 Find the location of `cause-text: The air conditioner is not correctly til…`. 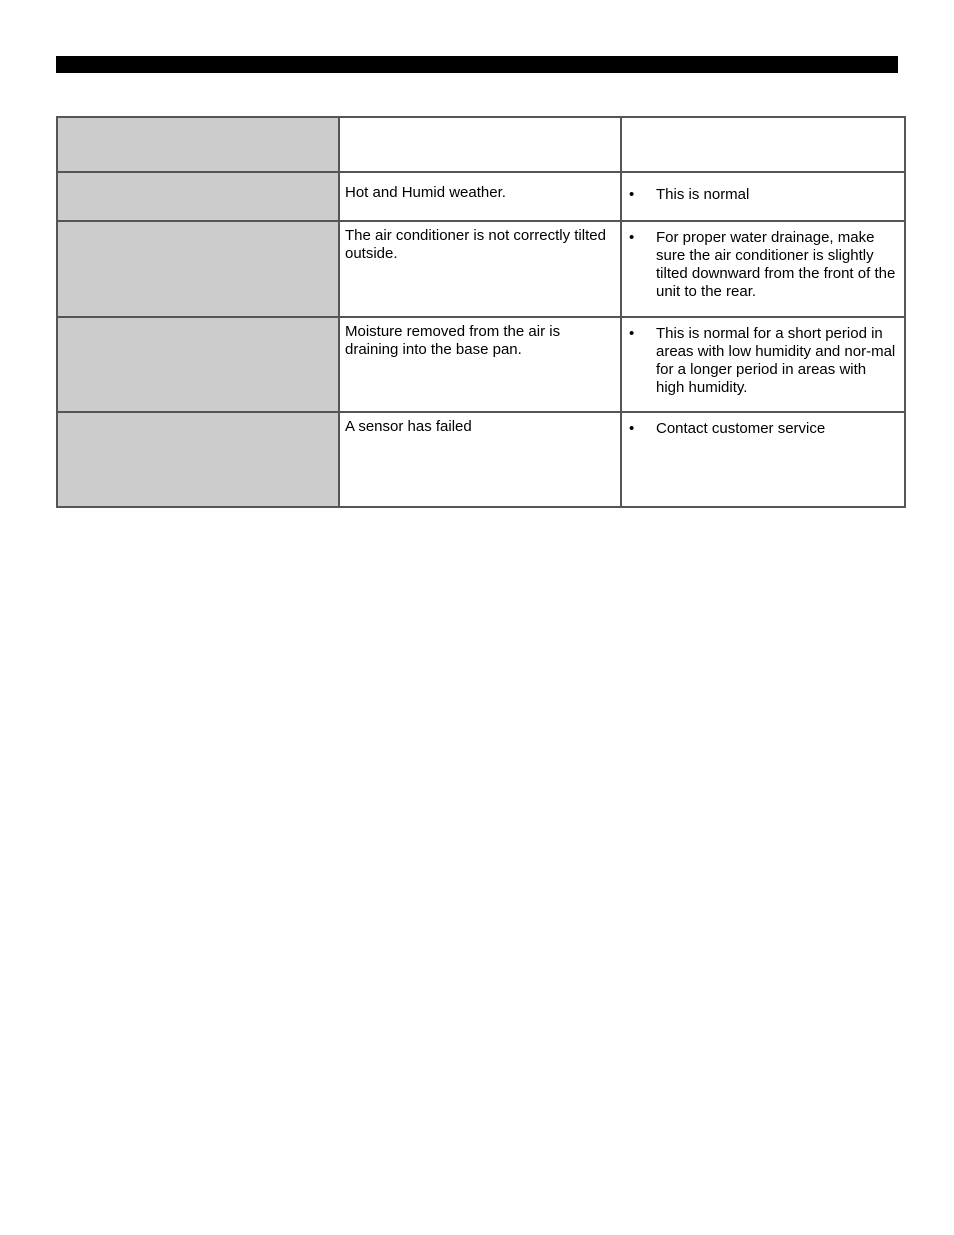

cause-text: The air conditioner is not correctly til… is located at coordinates (475, 244).